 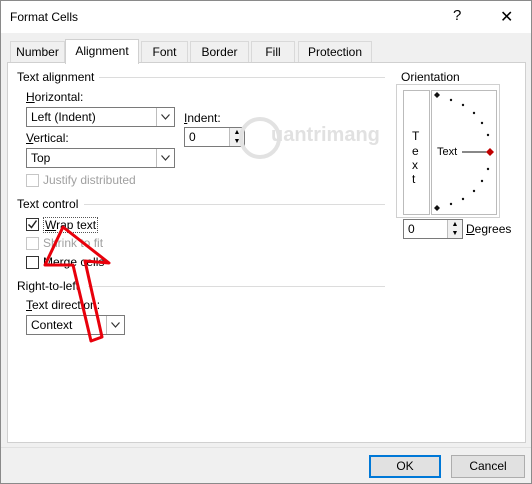 What do you see at coordinates (77, 284) in the screenshot?
I see `annotation-arrow` at bounding box center [77, 284].